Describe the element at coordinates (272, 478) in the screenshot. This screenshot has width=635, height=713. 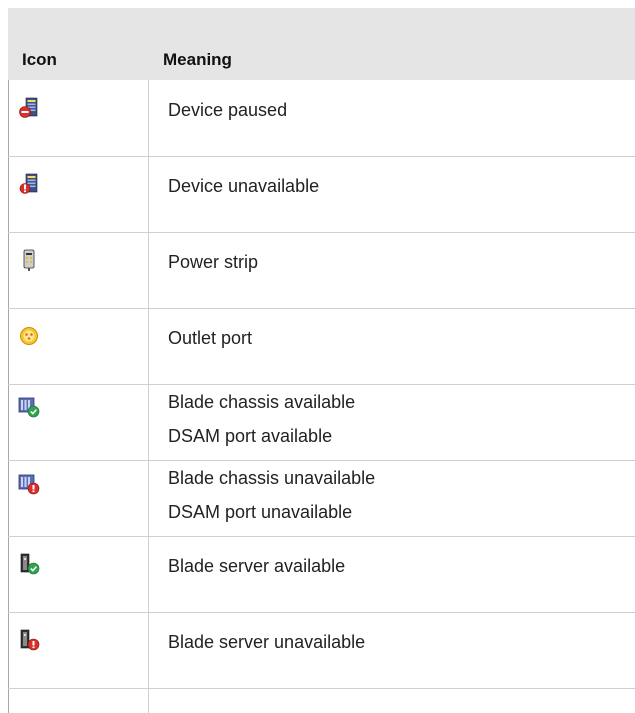
I see `meaning-text: Blade chassis unavailable` at that location.